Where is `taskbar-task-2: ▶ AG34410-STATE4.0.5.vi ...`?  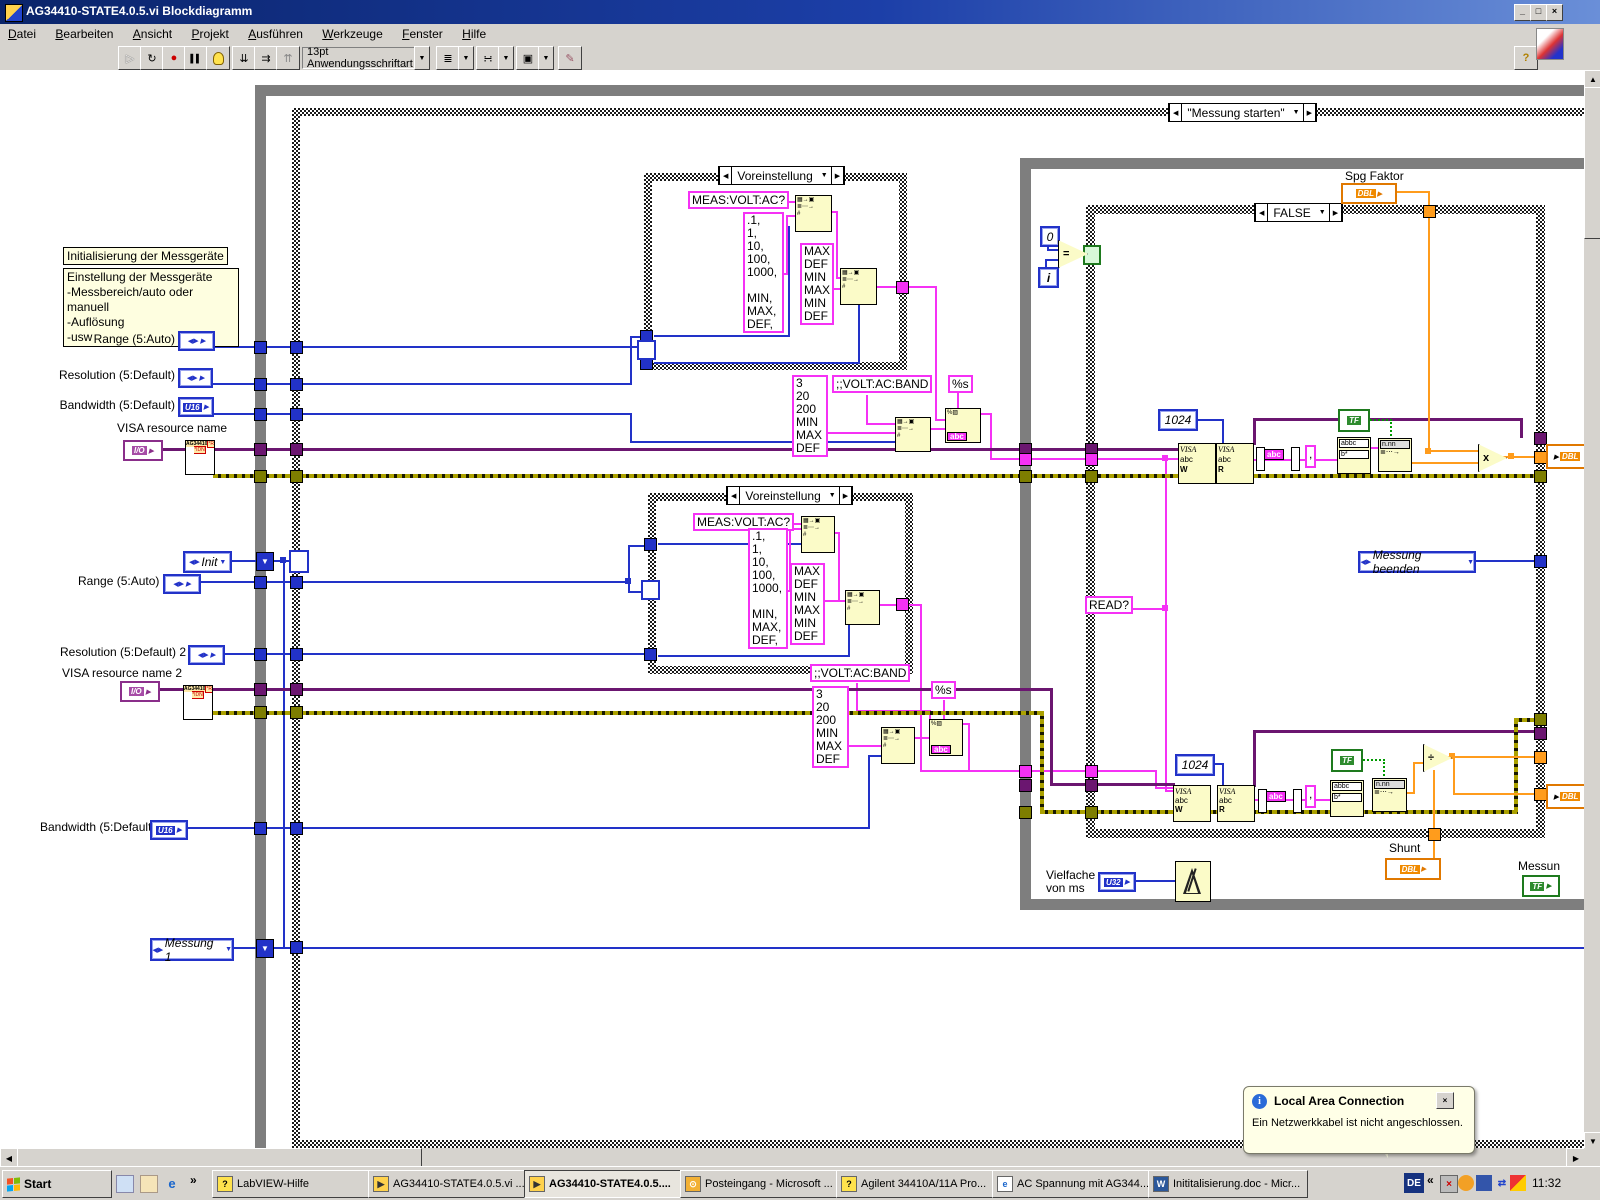 taskbar-task-2: ▶ AG34410-STATE4.0.5.vi ... is located at coordinates (448, 1184).